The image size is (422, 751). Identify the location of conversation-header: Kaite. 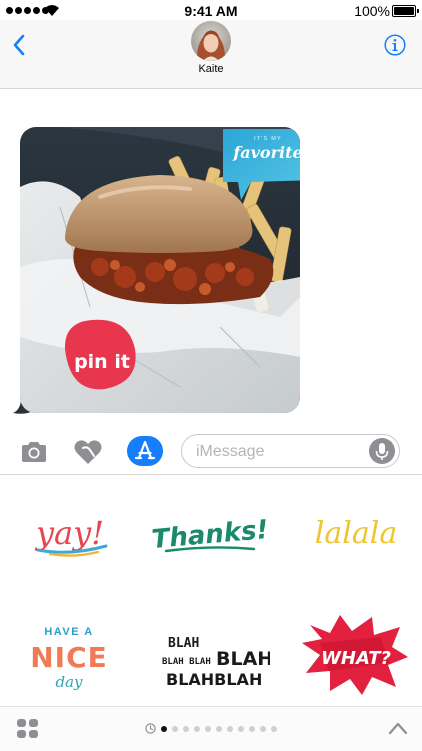
(211, 54).